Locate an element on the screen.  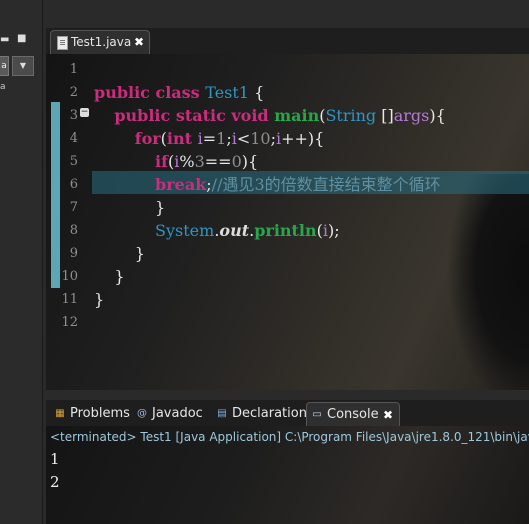
maximize-icon: ■ is located at coordinates (21, 38).